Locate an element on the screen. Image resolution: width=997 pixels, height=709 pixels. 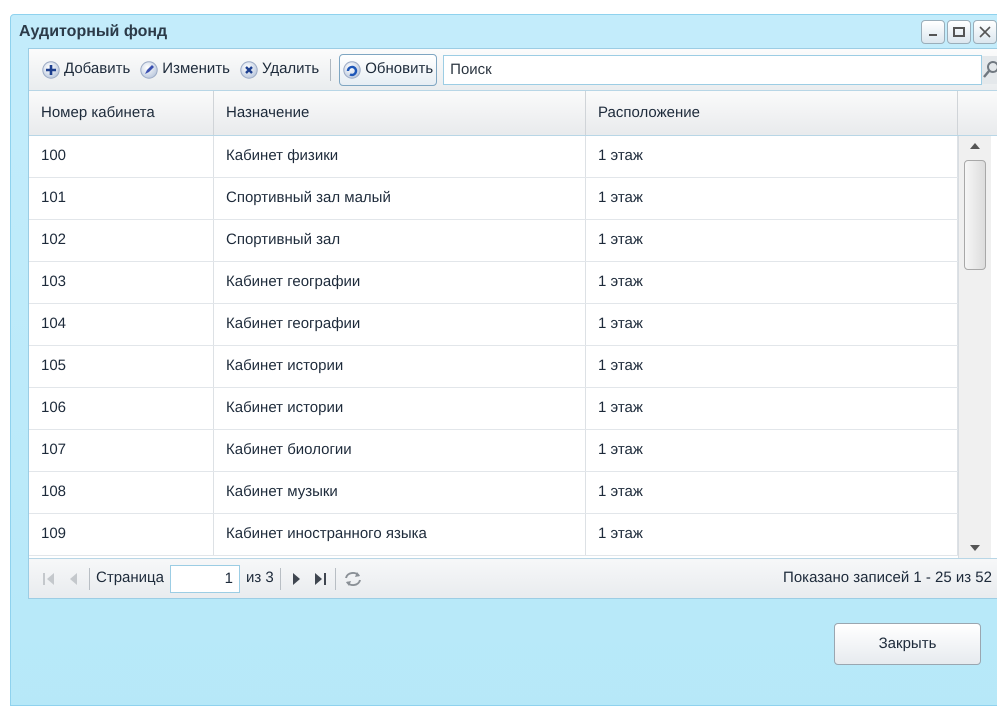
table-cell: Кабинет физики is located at coordinates (400, 156).